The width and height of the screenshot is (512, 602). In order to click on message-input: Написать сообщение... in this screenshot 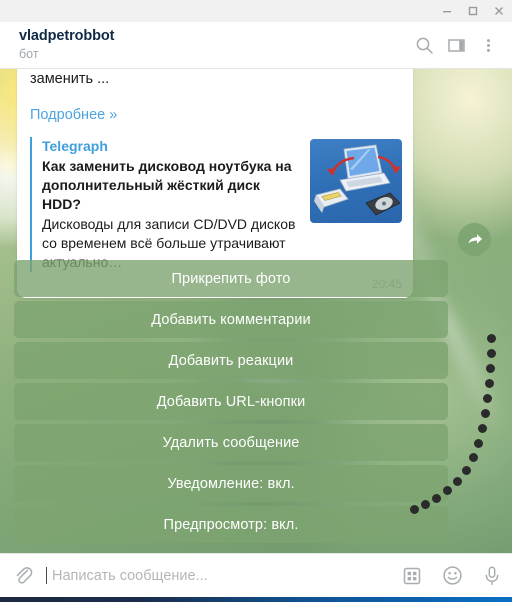, I will do `click(219, 576)`.